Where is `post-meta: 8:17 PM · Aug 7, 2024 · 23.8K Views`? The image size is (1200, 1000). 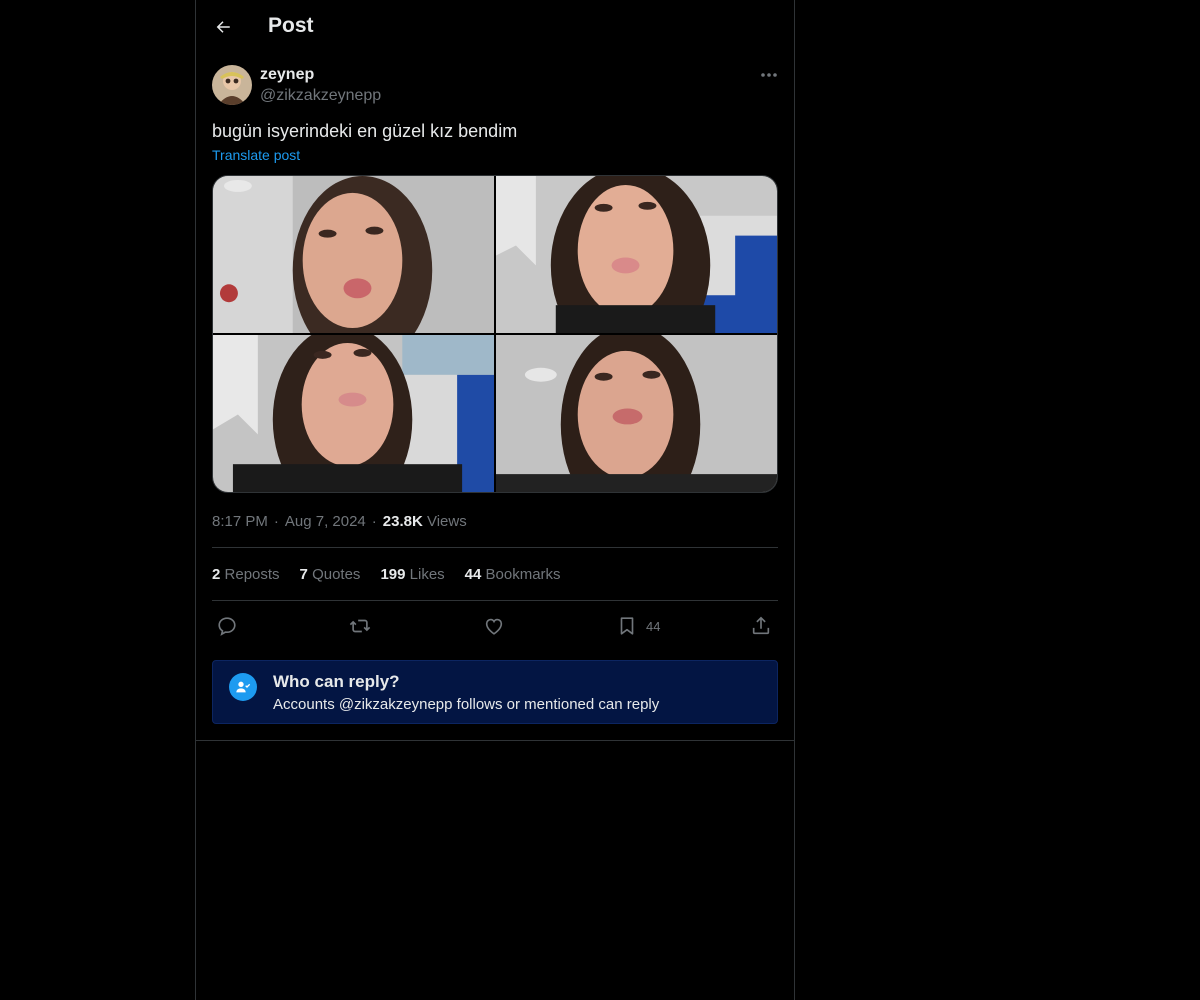
post-meta: 8:17 PM · Aug 7, 2024 · 23.8K Views is located at coordinates (339, 521).